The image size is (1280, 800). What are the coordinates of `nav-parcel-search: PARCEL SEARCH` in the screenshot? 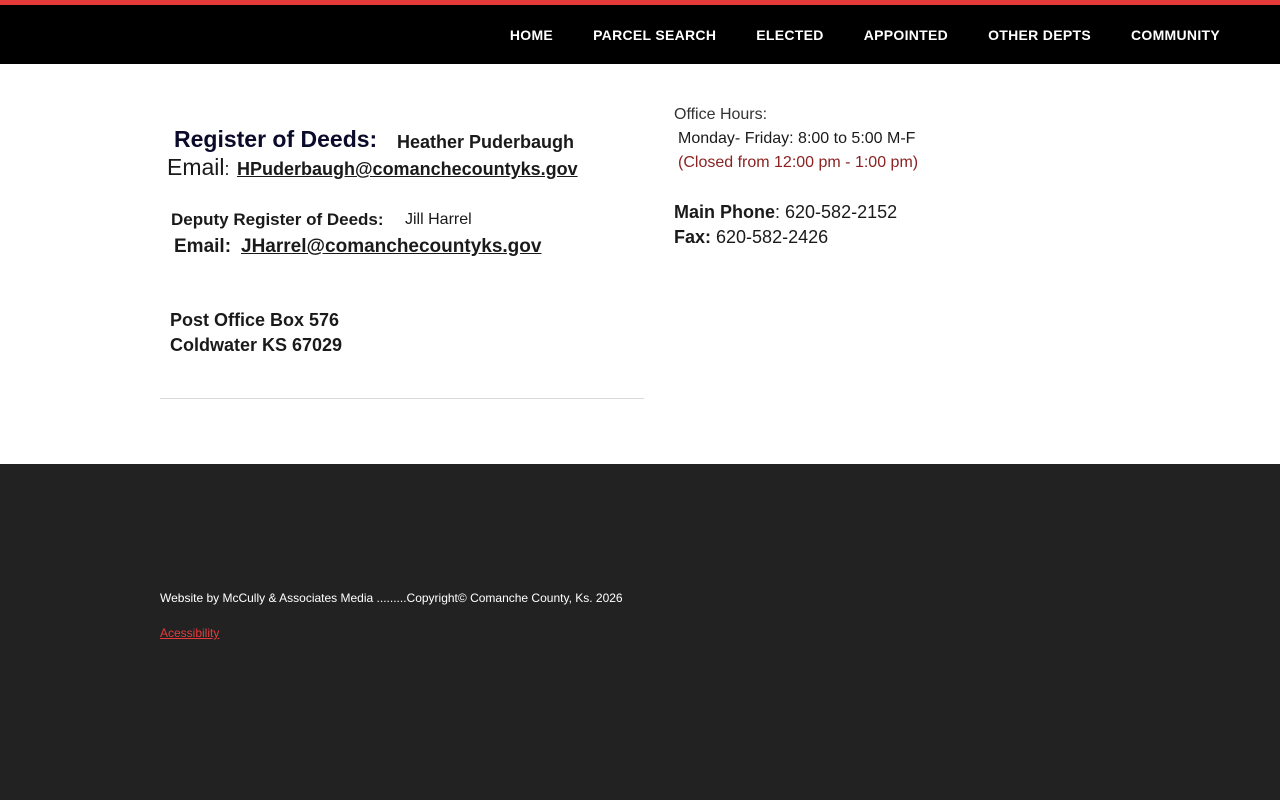 It's located at (654, 35).